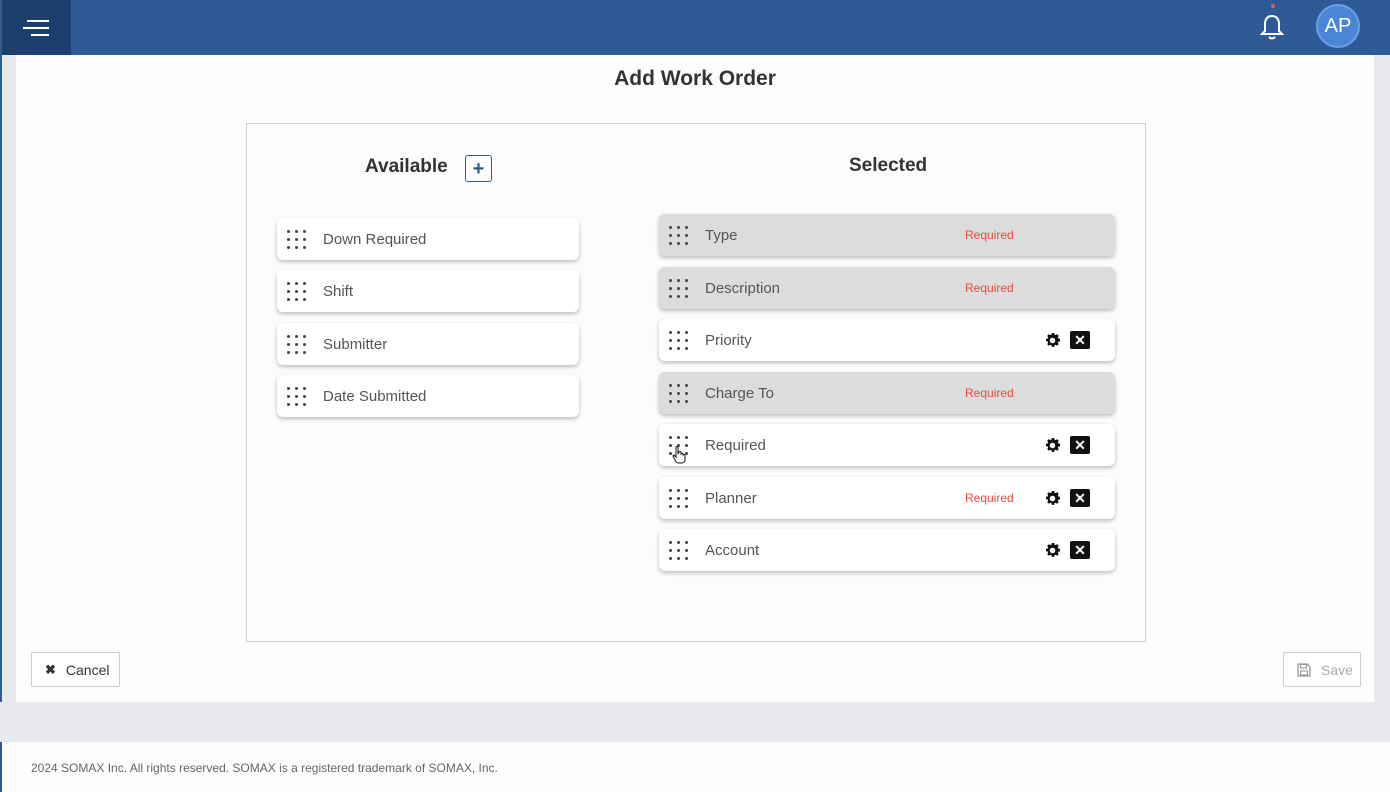 The image size is (1390, 792). Describe the element at coordinates (1382, 378) in the screenshot. I see `right-edge` at that location.